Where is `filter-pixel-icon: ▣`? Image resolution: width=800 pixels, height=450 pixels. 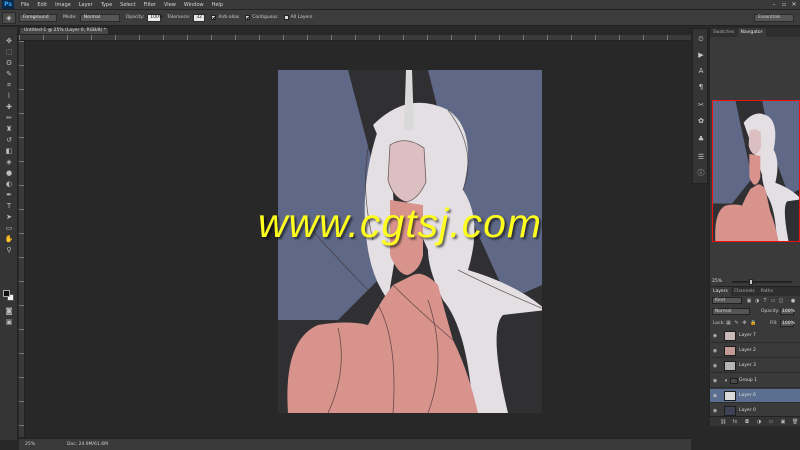
filter-pixel-icon: ▣ is located at coordinates (749, 301).